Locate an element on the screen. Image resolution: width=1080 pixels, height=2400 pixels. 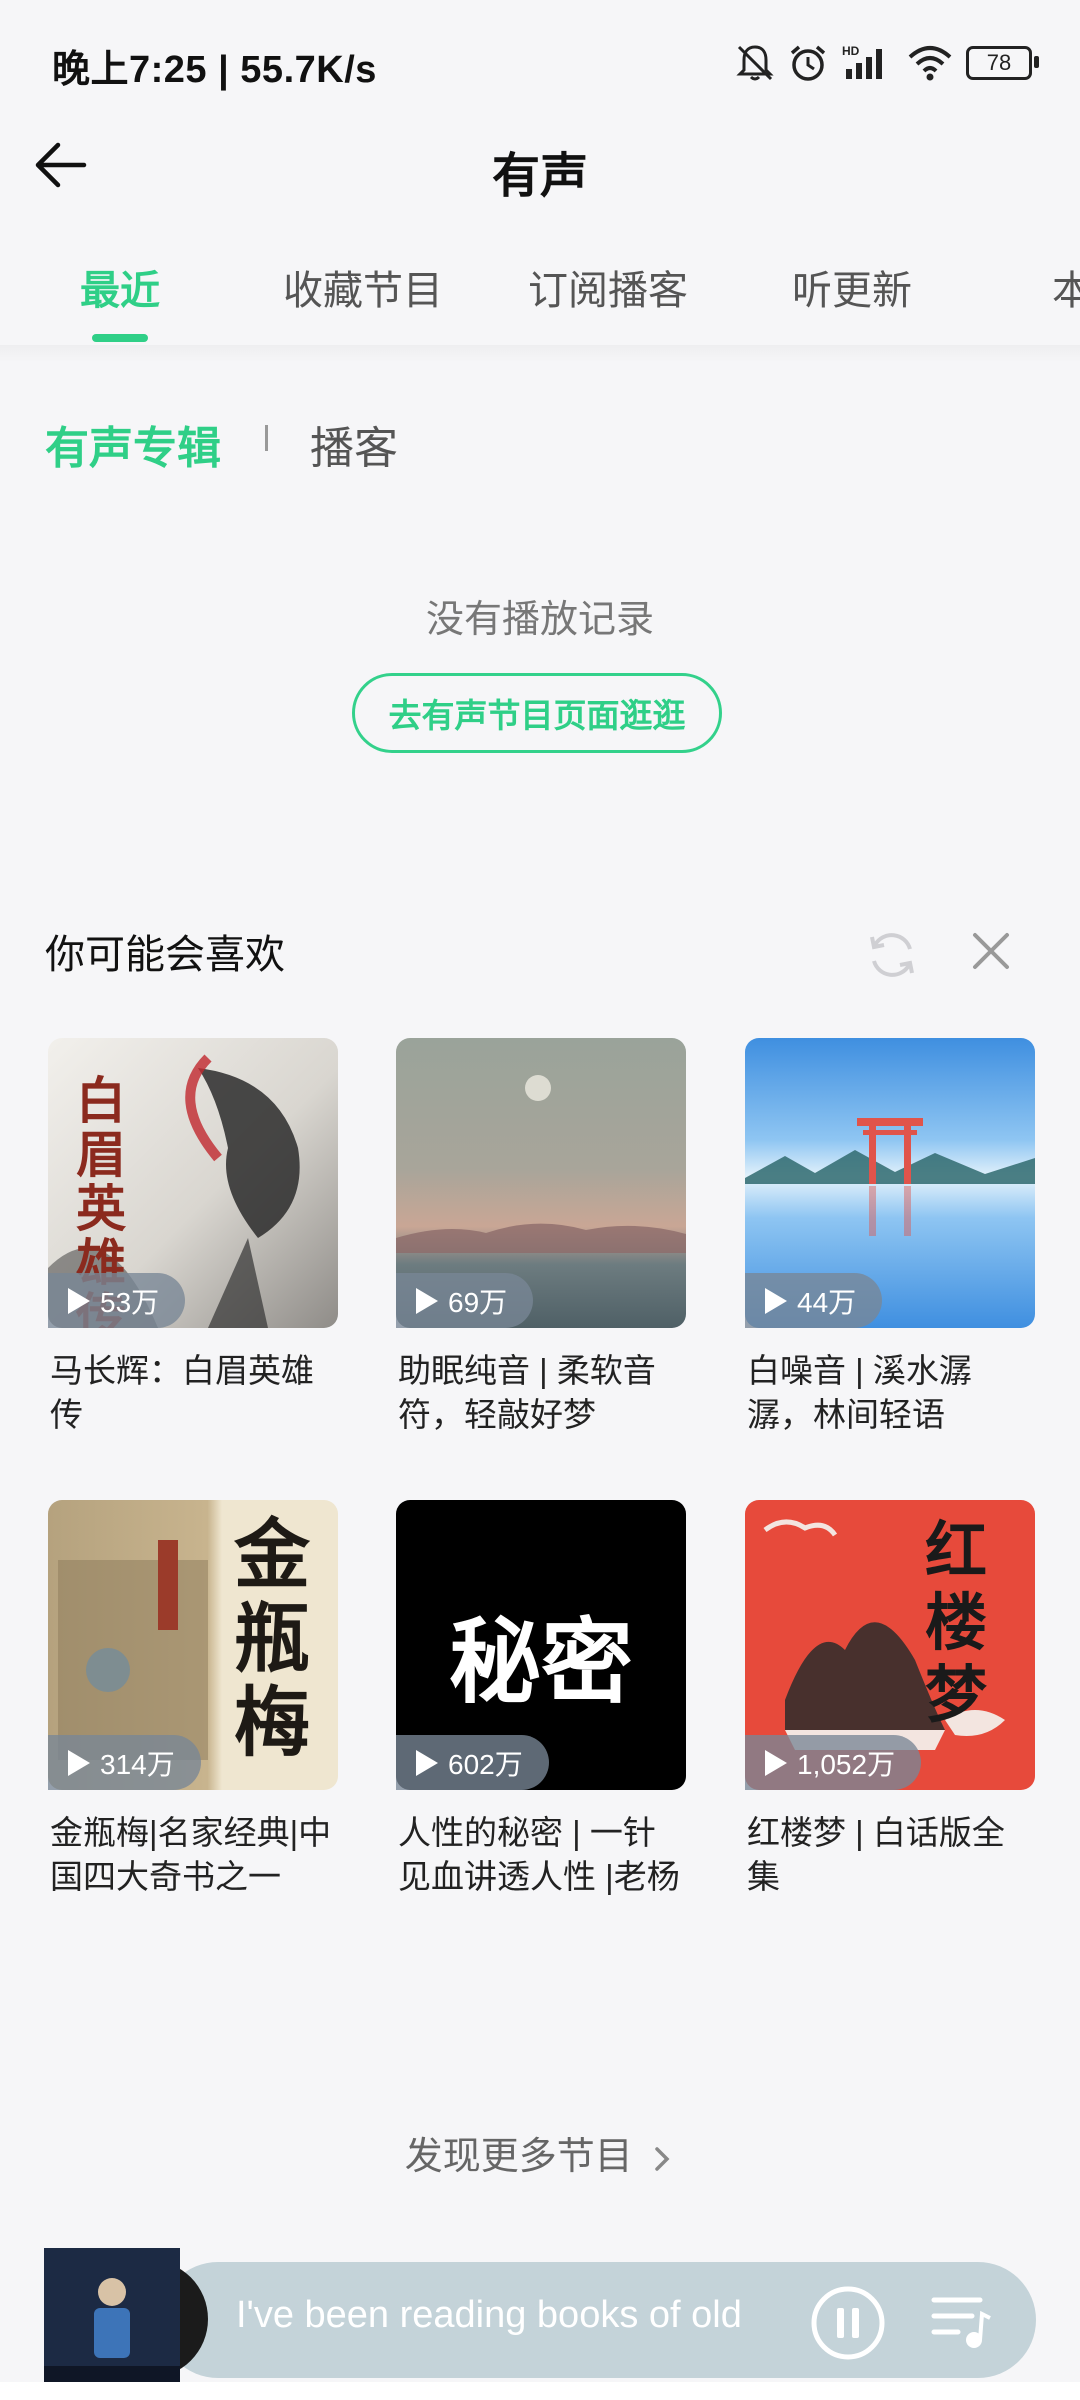
header-shadow is located at coordinates (540, 354).